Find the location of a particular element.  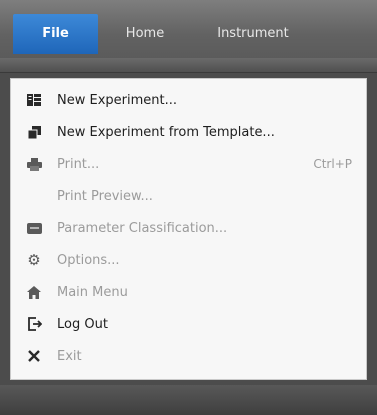

ribbon-tab-bar: File Home Instrument is located at coordinates (188, 29).